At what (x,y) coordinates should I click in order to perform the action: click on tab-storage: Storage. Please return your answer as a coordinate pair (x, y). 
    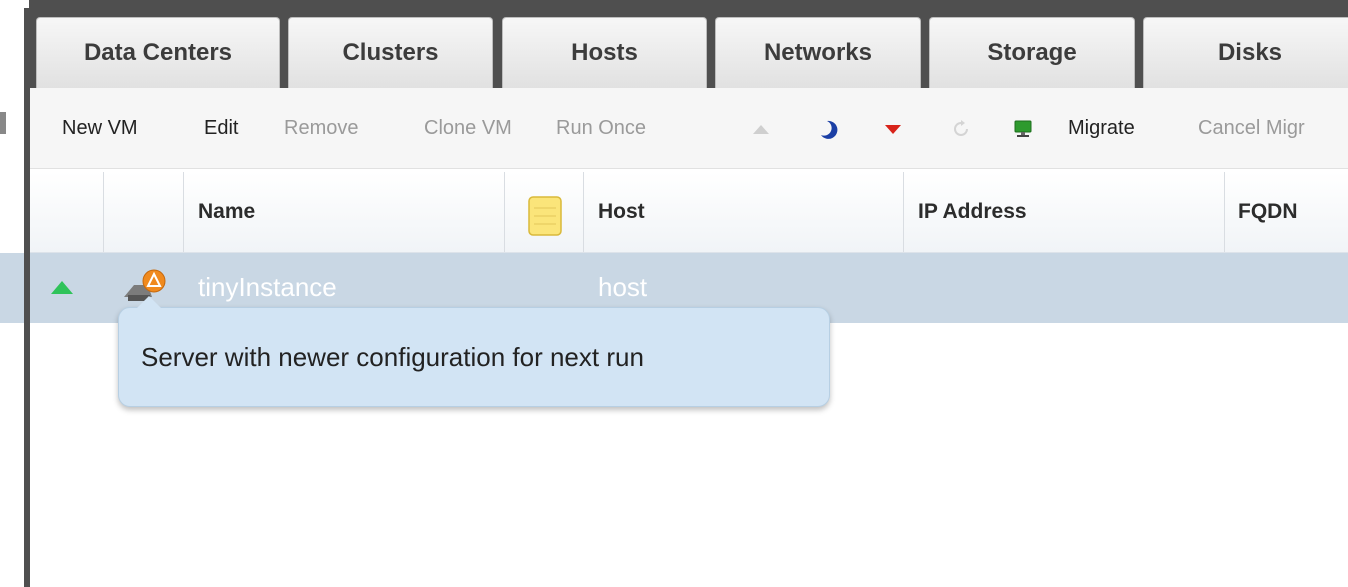
    Looking at the image, I should click on (1032, 52).